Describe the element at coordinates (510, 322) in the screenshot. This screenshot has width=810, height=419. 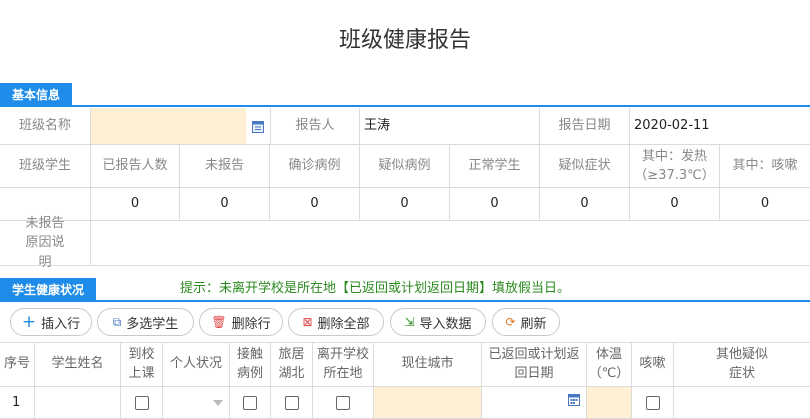
I see `refresh-icon: ⟳` at that location.